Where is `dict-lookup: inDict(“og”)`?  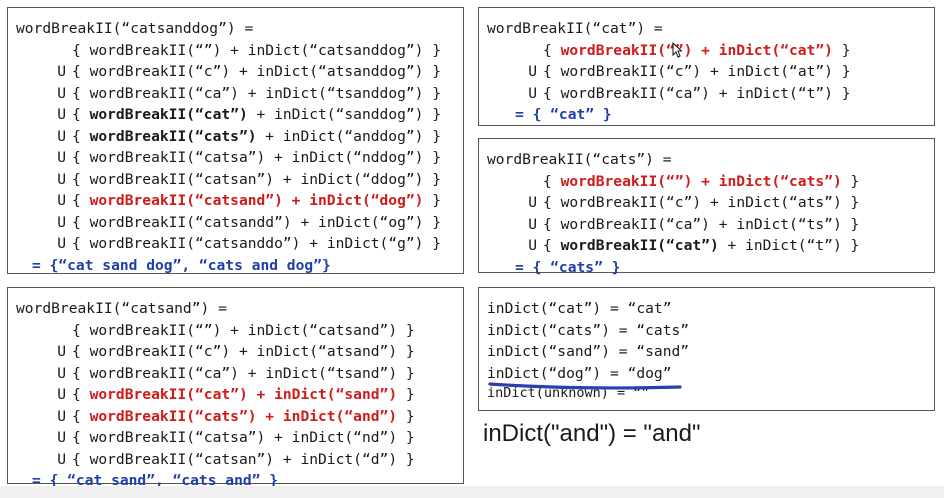 dict-lookup: inDict(“og”) is located at coordinates (371, 222).